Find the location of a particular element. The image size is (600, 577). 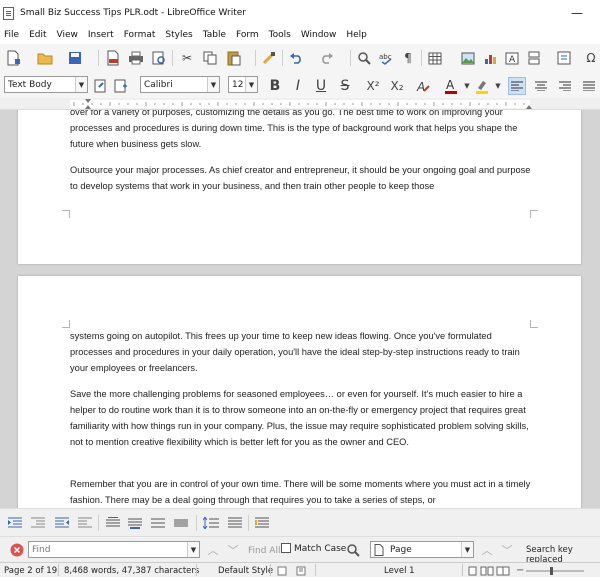

menu-format: Format is located at coordinates (140, 35).